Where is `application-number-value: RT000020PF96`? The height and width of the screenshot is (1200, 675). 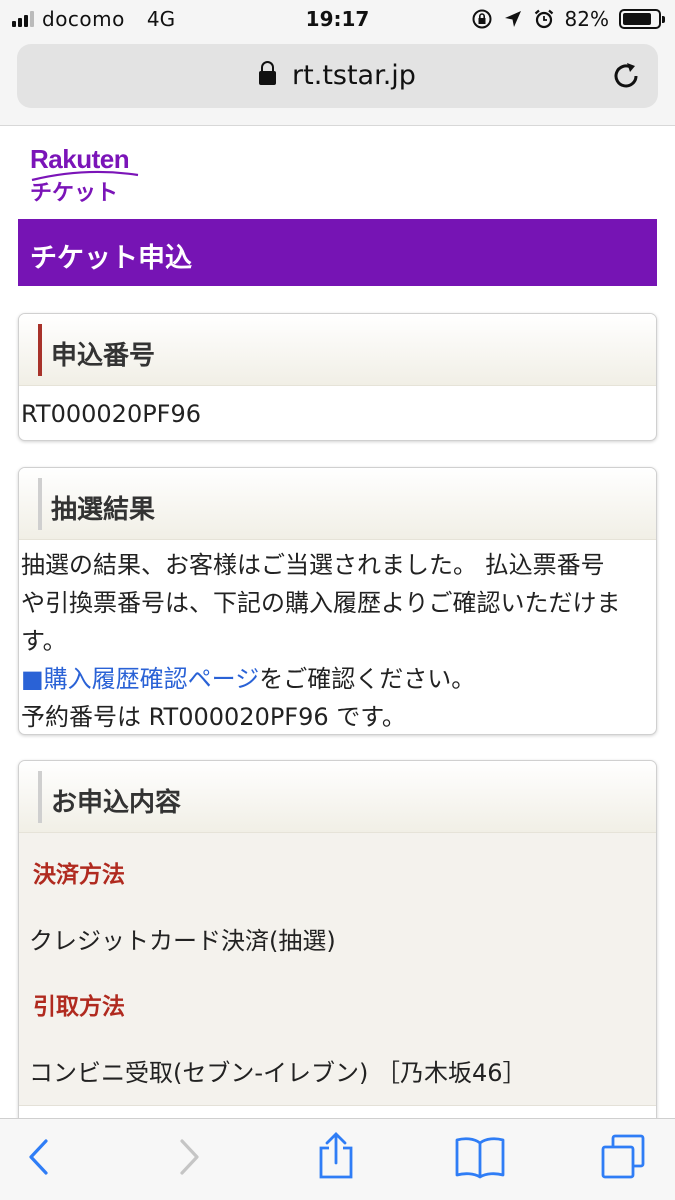
application-number-value: RT000020PF96 is located at coordinates (111, 414).